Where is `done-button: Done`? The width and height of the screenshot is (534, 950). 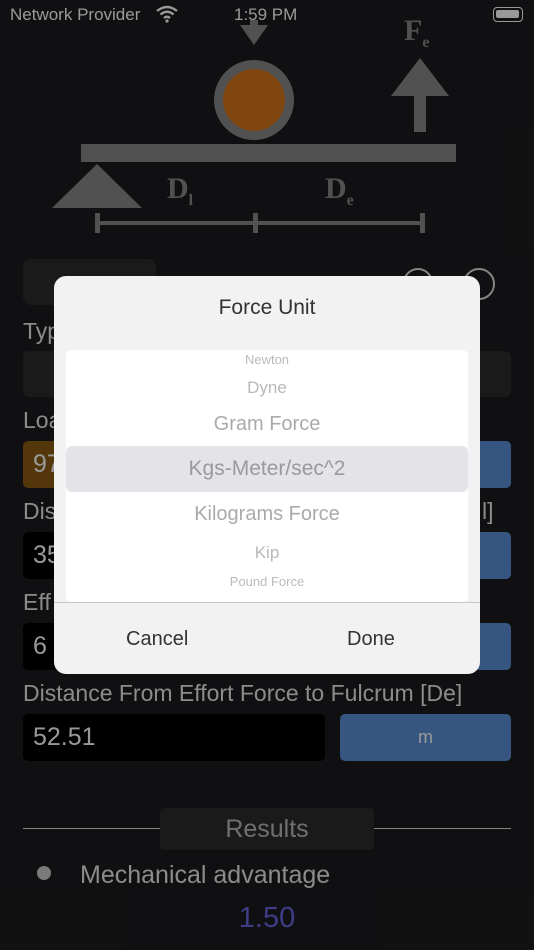 done-button: Done is located at coordinates (371, 639).